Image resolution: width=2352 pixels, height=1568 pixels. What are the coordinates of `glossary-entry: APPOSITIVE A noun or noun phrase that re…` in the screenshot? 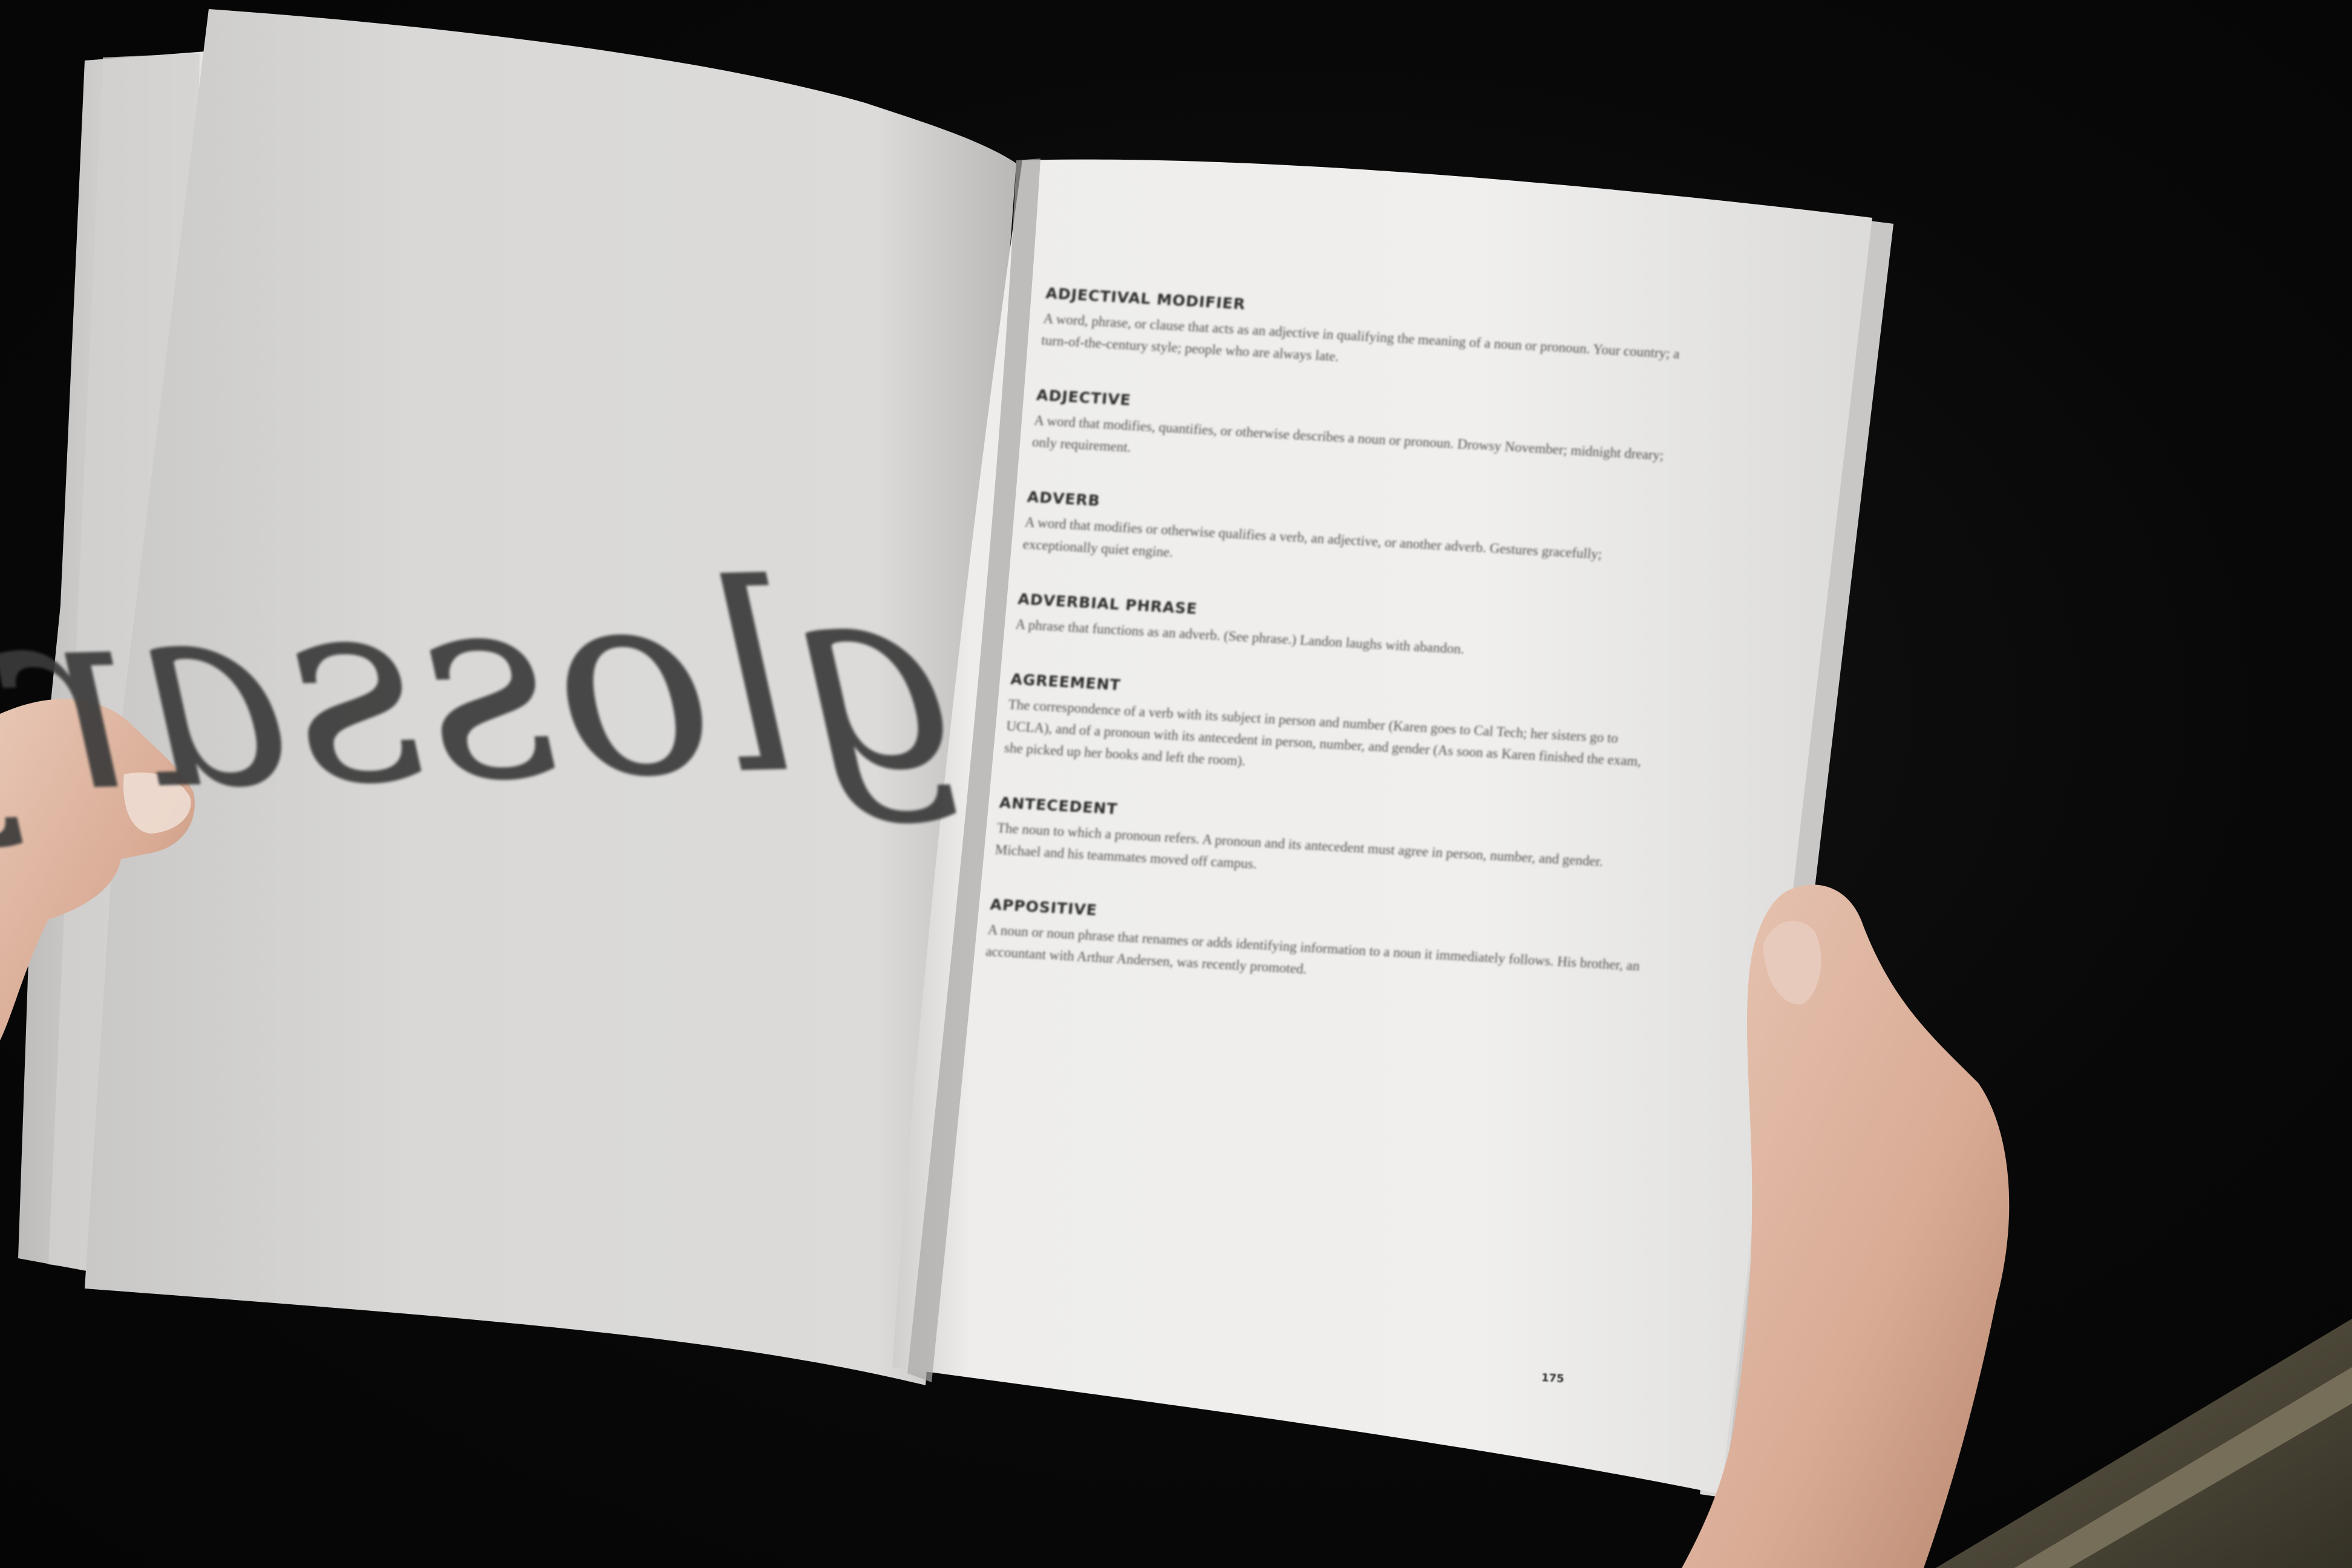 It's located at (1314, 947).